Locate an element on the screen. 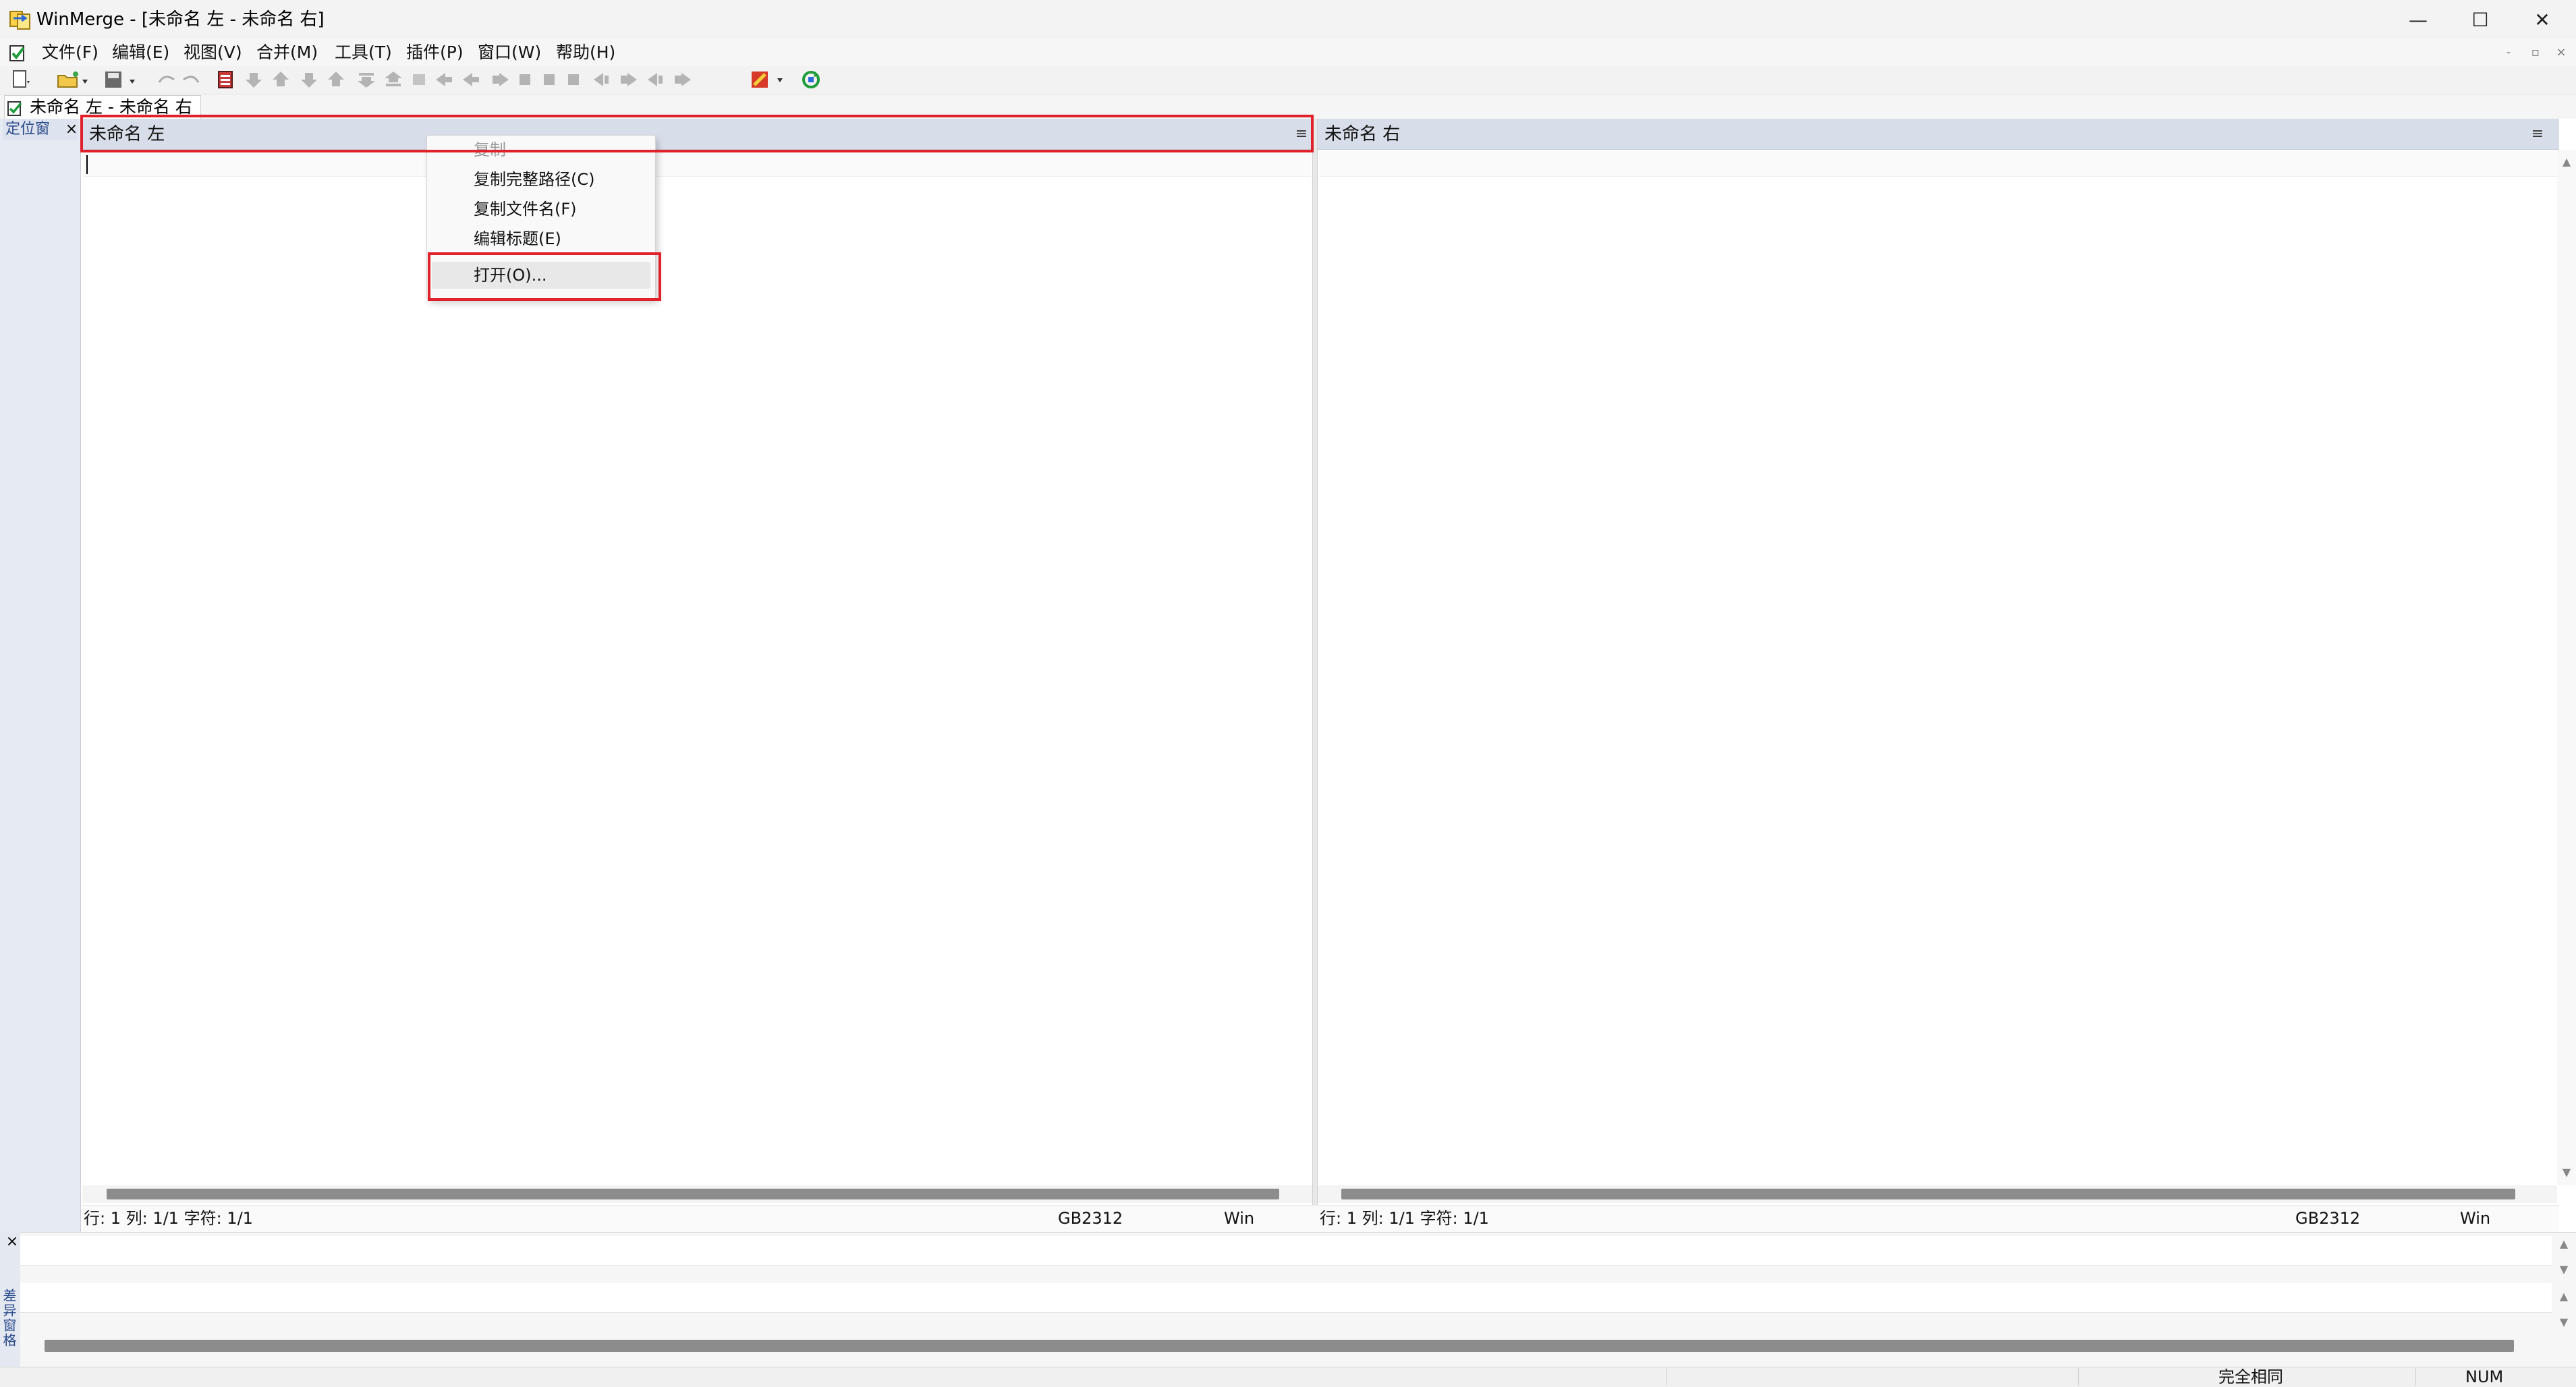 This screenshot has width=2576, height=1387. mdi-restore-button: ▫ is located at coordinates (2535, 52).